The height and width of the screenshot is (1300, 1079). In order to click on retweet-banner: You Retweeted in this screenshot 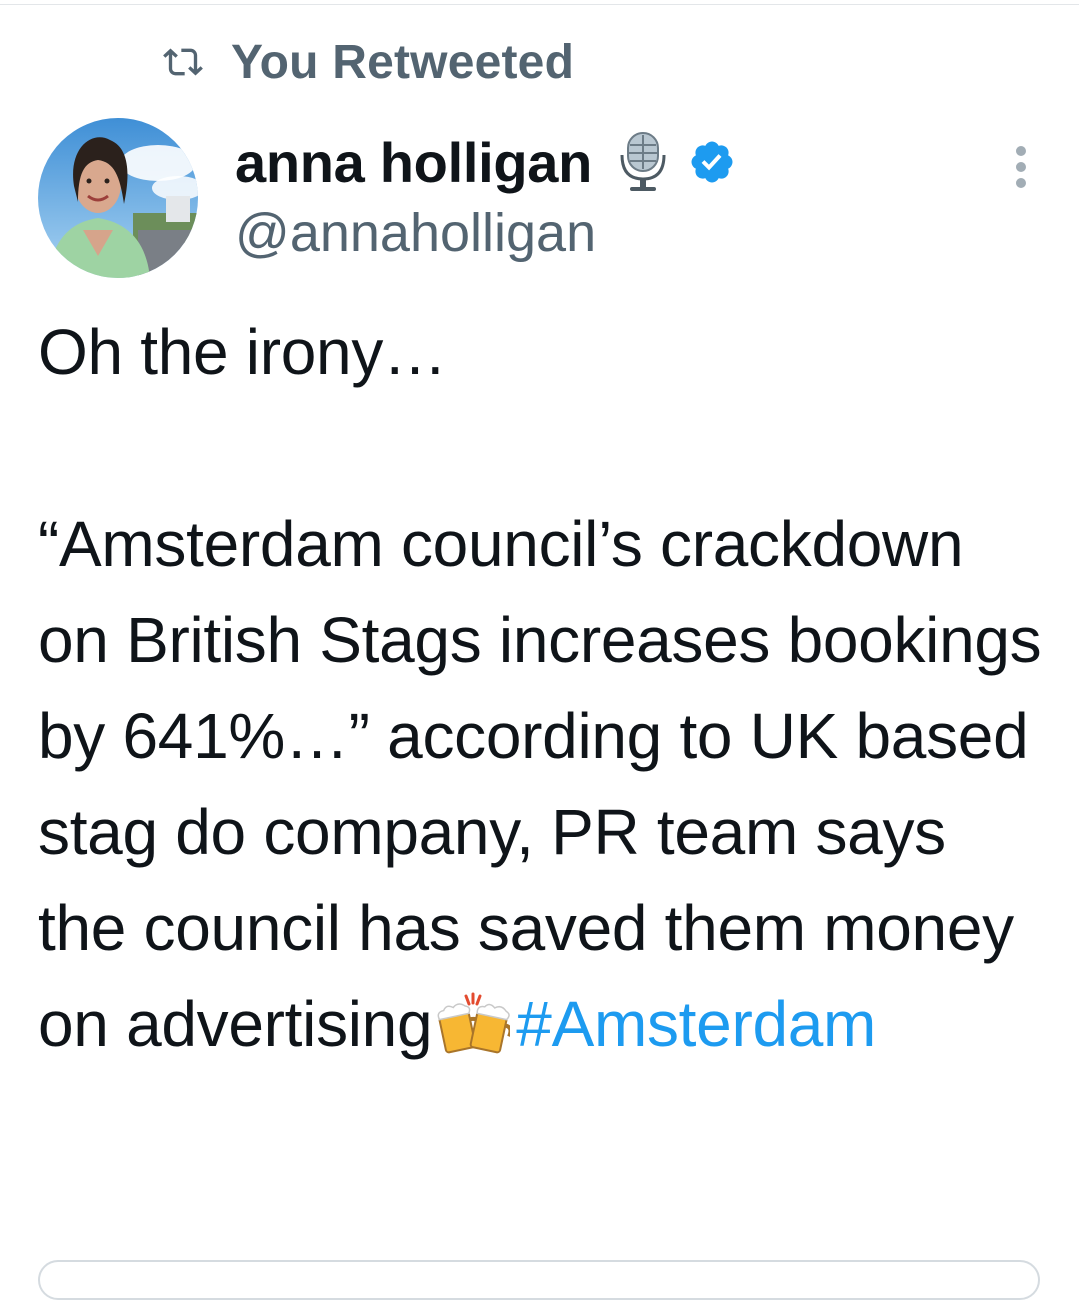, I will do `click(368, 62)`.